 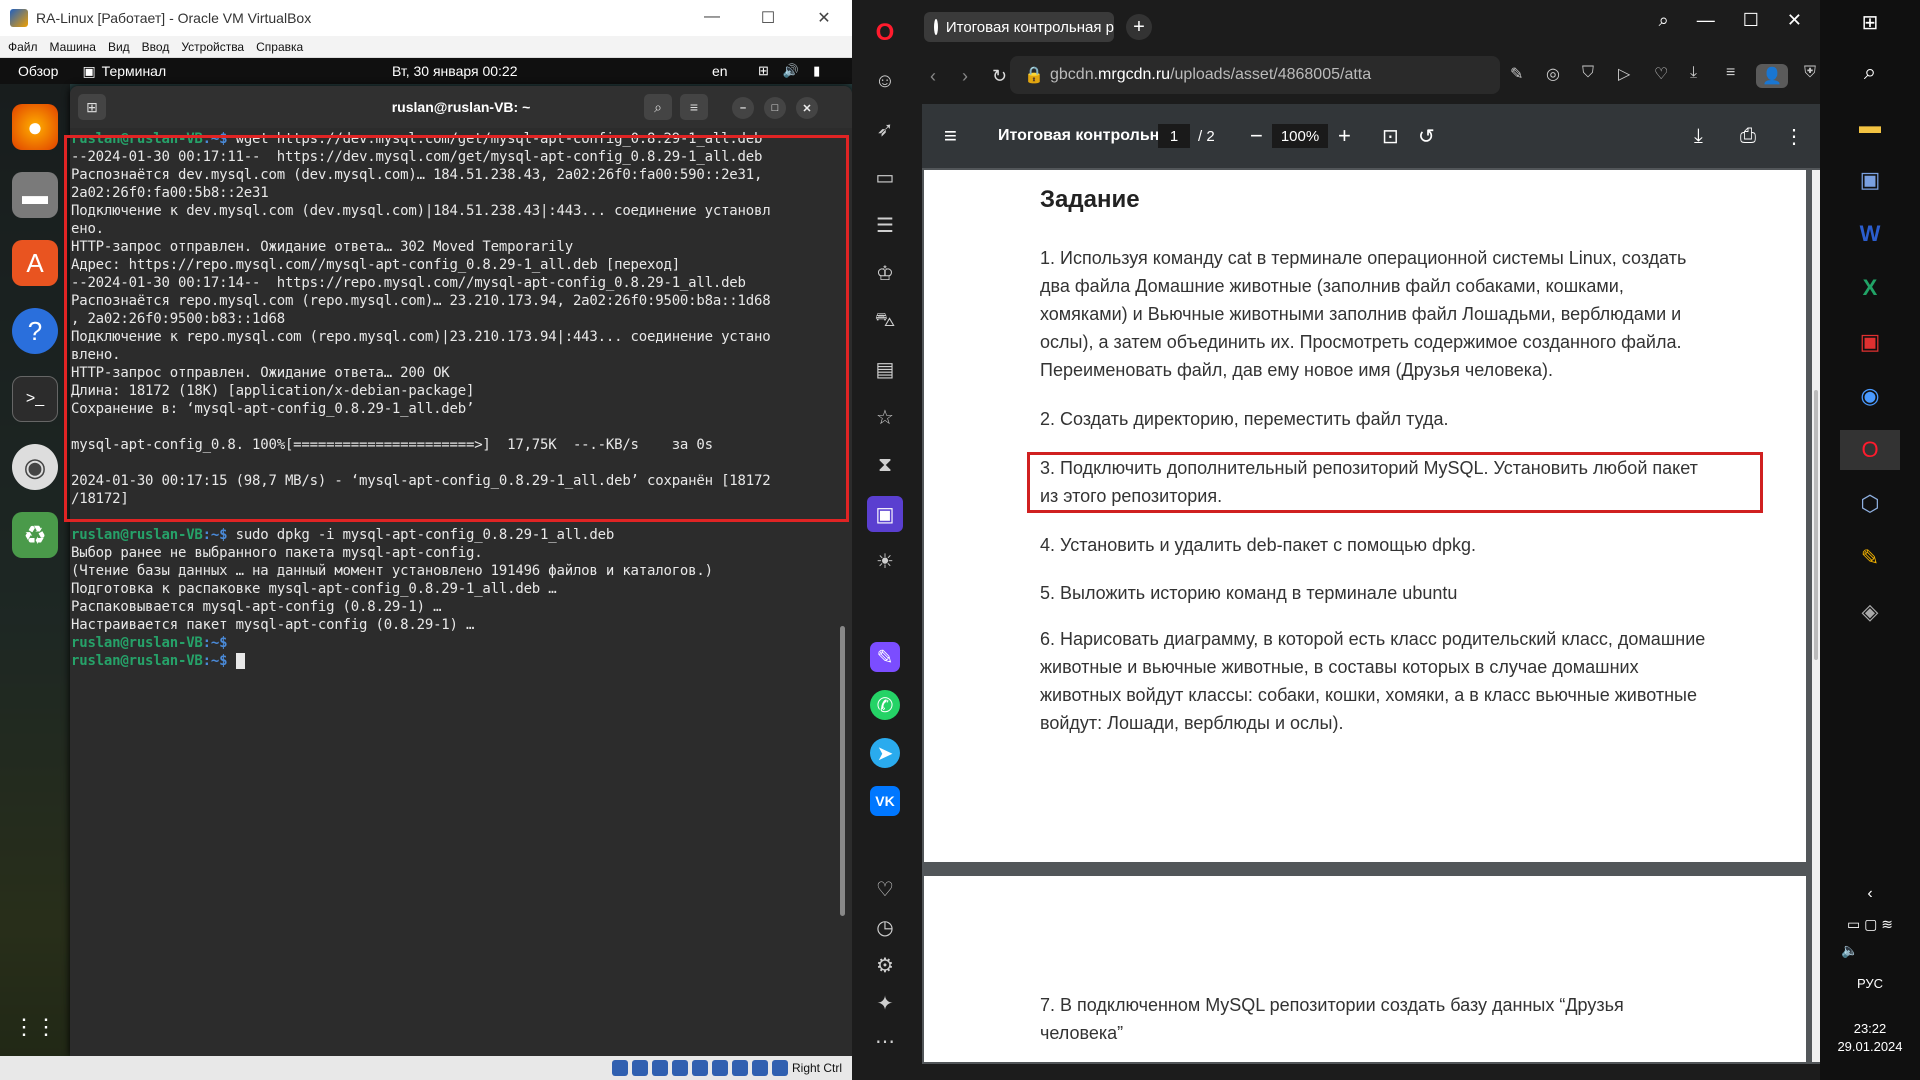 What do you see at coordinates (1870, 126) in the screenshot?
I see `file-explorer-icon: ▬` at bounding box center [1870, 126].